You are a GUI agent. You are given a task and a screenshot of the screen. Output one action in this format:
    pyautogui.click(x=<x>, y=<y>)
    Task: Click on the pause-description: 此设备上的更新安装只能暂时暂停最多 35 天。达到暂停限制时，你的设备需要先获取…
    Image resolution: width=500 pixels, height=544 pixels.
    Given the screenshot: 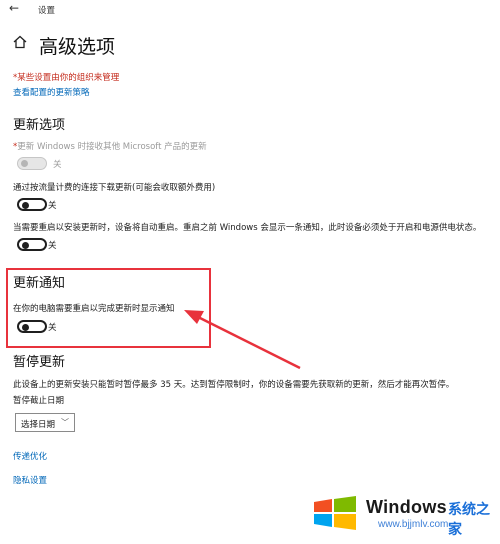 What is the action you would take?
    pyautogui.click(x=234, y=385)
    